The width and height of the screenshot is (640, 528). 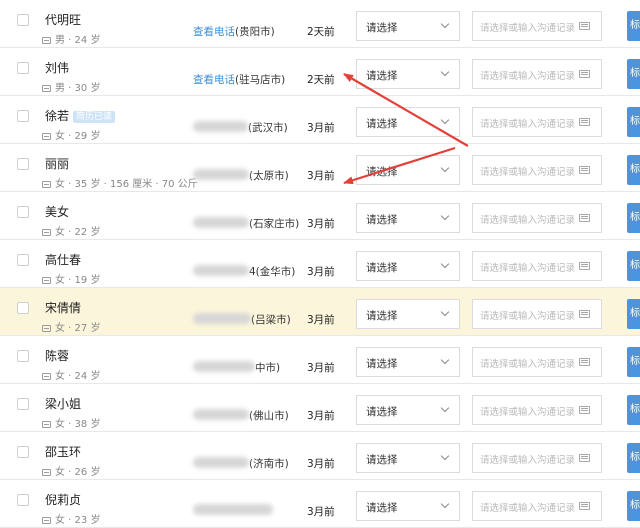 What do you see at coordinates (320, 408) in the screenshot?
I see `table-row: 梁小姐 女 · 38 岁 (佛山市) 3月前 请选择 请选择或输入沟通记录 标` at bounding box center [320, 408].